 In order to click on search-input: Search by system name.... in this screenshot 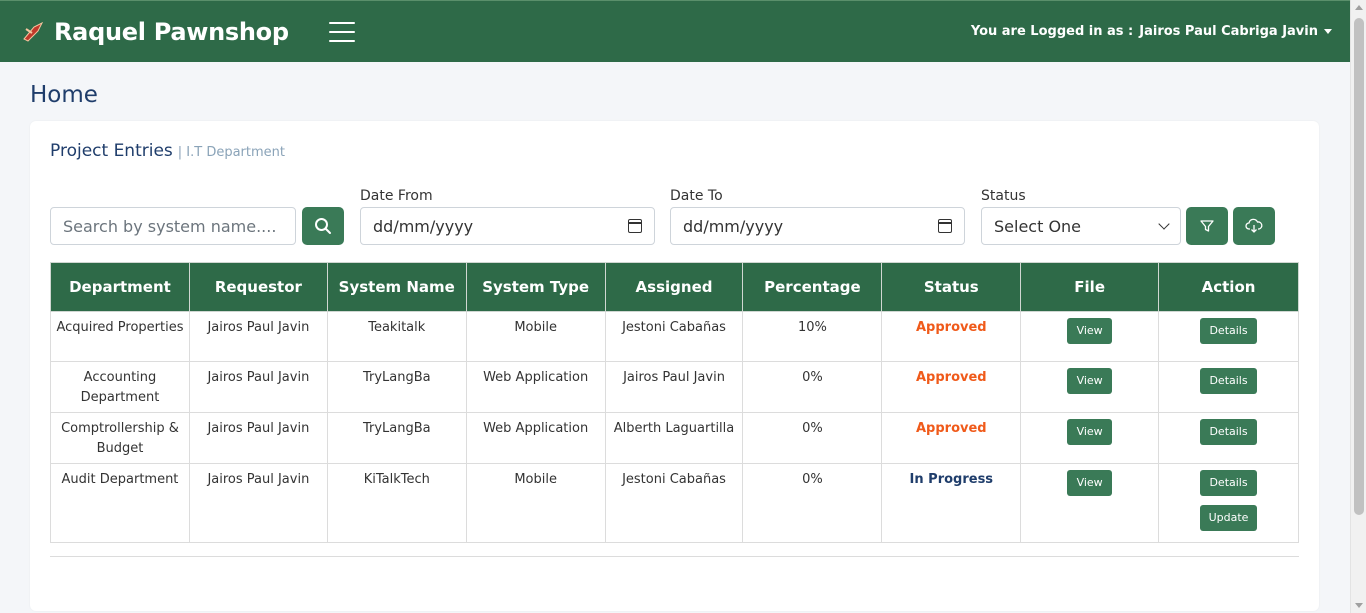, I will do `click(173, 226)`.